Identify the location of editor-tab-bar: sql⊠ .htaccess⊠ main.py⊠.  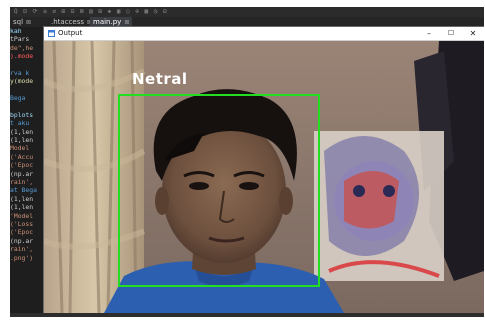
(247, 22).